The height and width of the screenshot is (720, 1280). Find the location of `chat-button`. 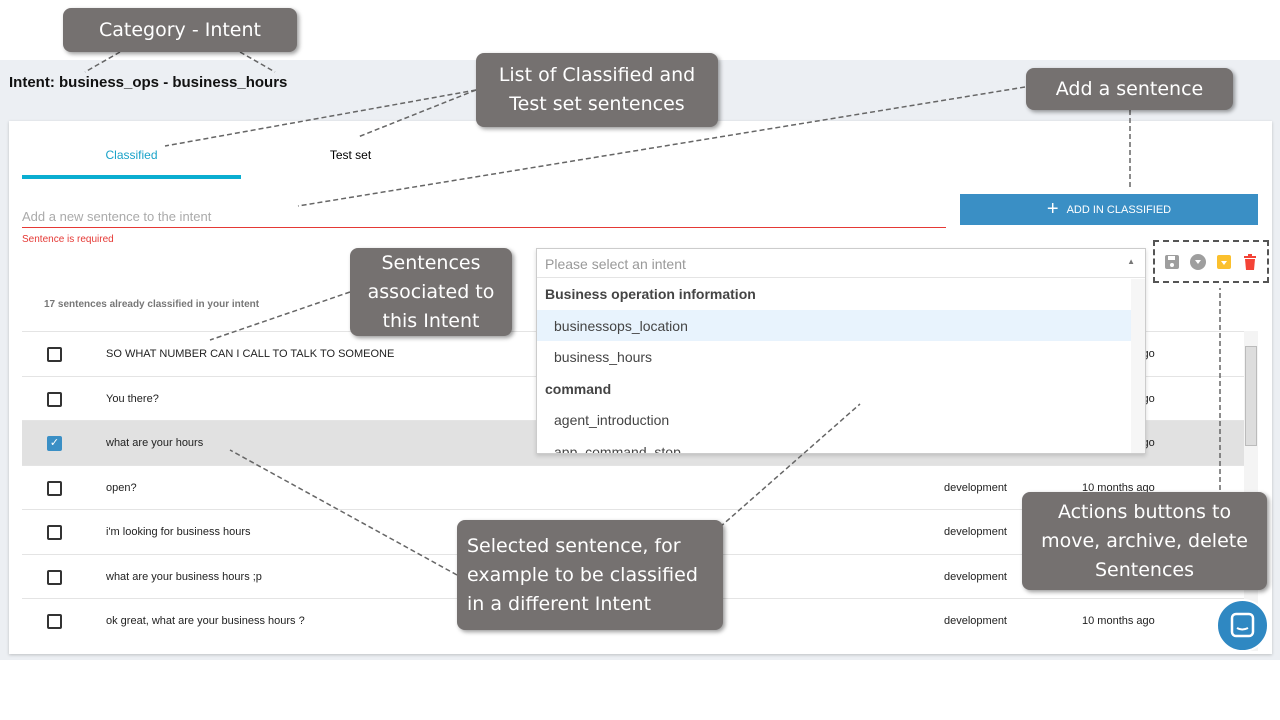

chat-button is located at coordinates (1242, 625).